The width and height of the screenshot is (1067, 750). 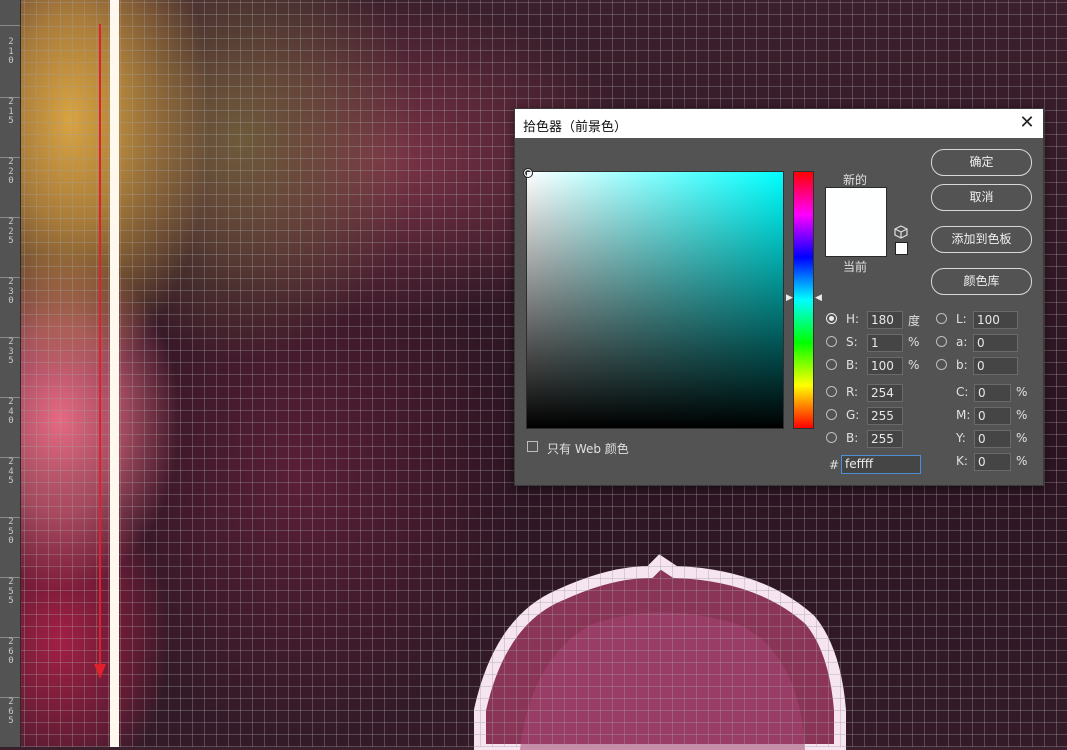 I want to click on color-marker, so click(x=528, y=173).